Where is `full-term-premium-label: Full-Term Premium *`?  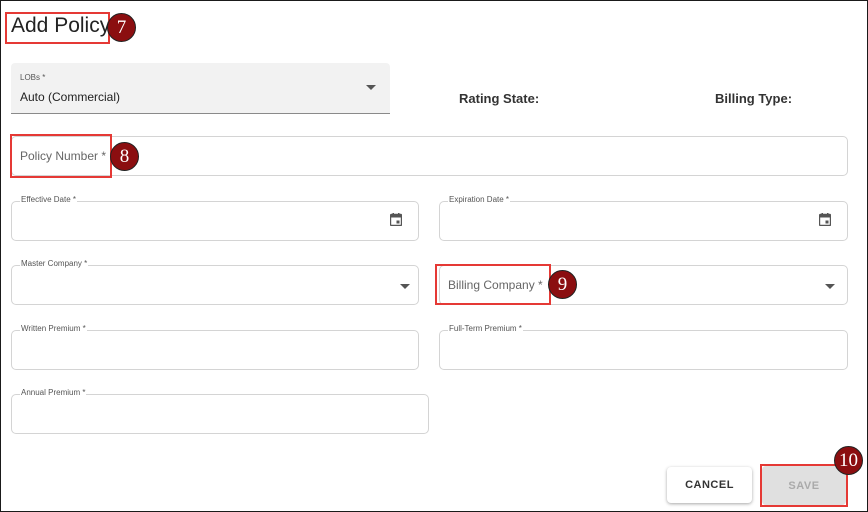 full-term-premium-label: Full-Term Premium * is located at coordinates (485, 328).